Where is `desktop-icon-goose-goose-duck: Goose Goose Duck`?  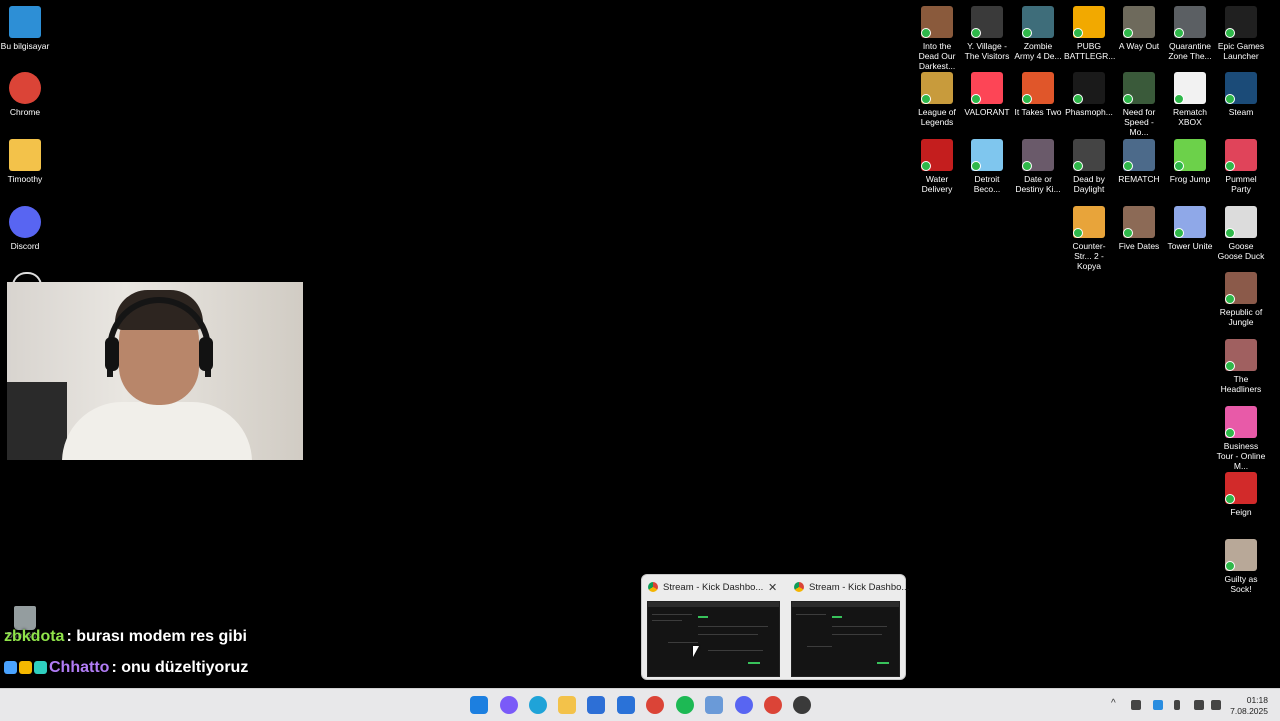 desktop-icon-goose-goose-duck: Goose Goose Duck is located at coordinates (1241, 233).